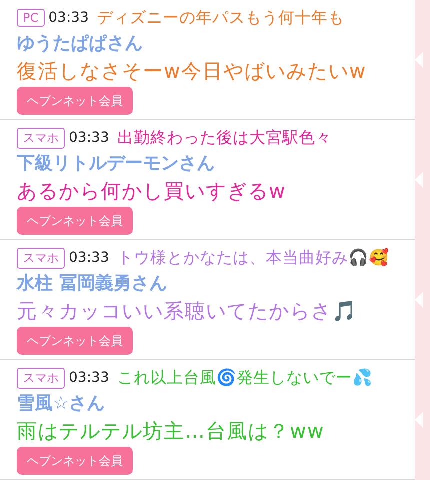  What do you see at coordinates (224, 138) in the screenshot?
I see `overlay-comment: 出勤終わった後は大宮駅色々` at bounding box center [224, 138].